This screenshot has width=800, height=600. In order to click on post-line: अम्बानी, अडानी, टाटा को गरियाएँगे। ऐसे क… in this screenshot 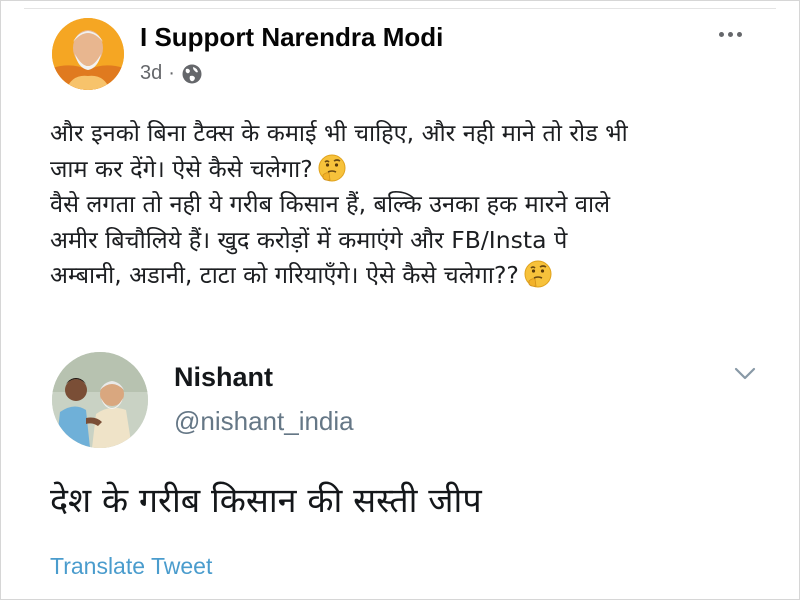, I will do `click(284, 275)`.